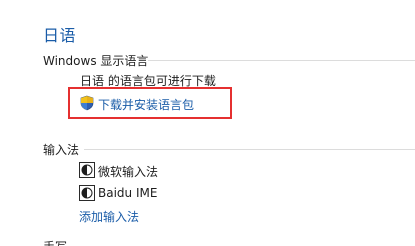 This screenshot has width=415, height=246. What do you see at coordinates (128, 171) in the screenshot?
I see `input-method-item-microsoft: 微软输入法` at bounding box center [128, 171].